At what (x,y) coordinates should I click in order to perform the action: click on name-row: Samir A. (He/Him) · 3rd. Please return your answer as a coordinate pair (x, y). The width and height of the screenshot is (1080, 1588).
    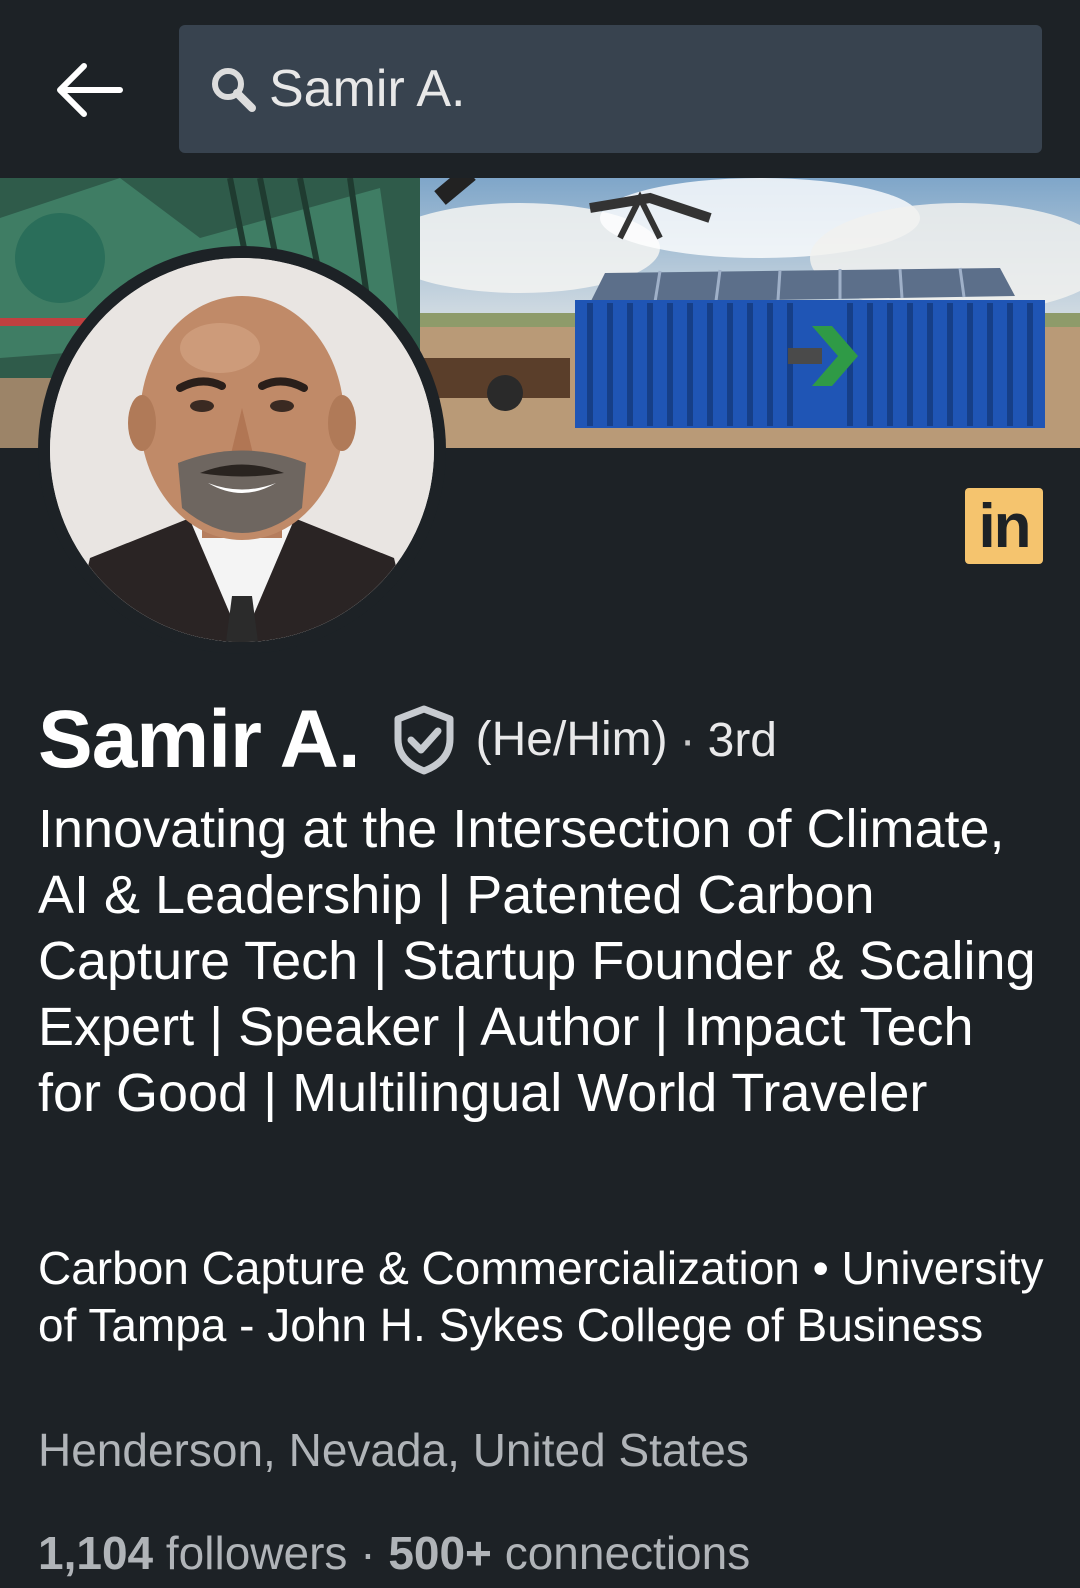
    Looking at the image, I should click on (407, 740).